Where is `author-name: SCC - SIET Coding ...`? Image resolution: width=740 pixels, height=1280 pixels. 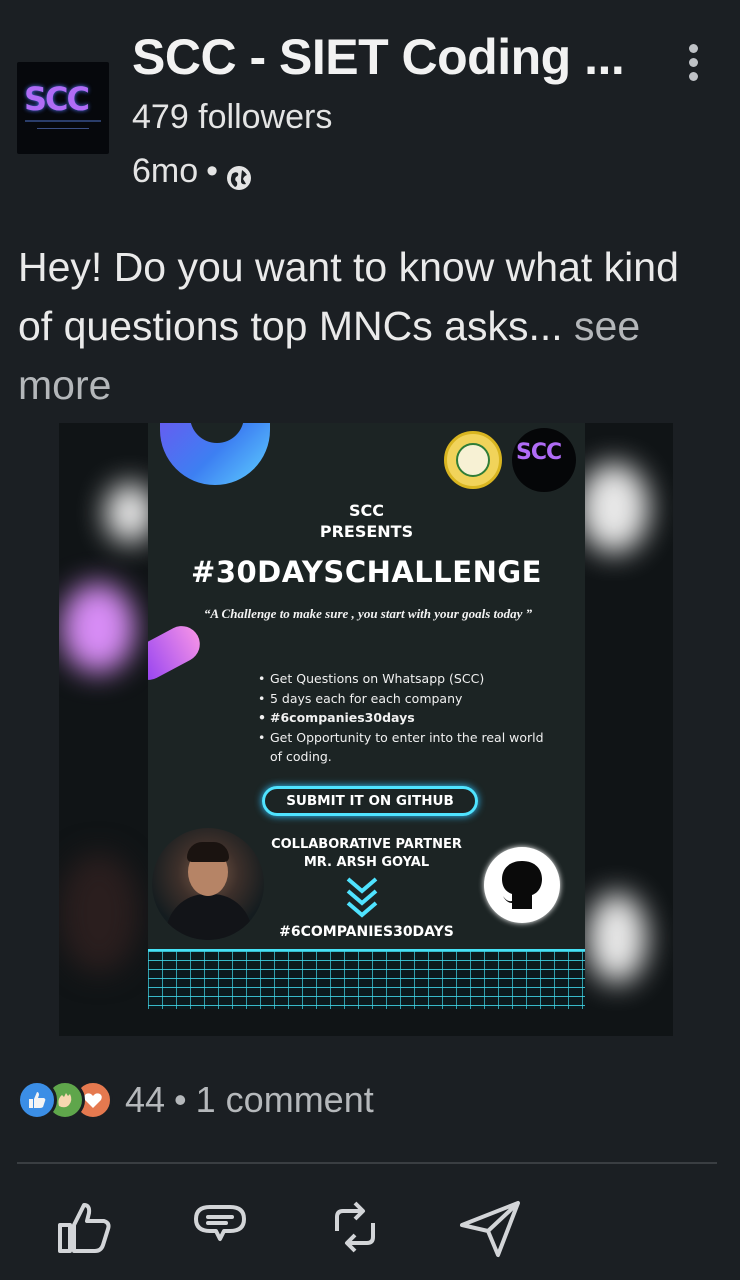
author-name: SCC - SIET Coding ... is located at coordinates (378, 57).